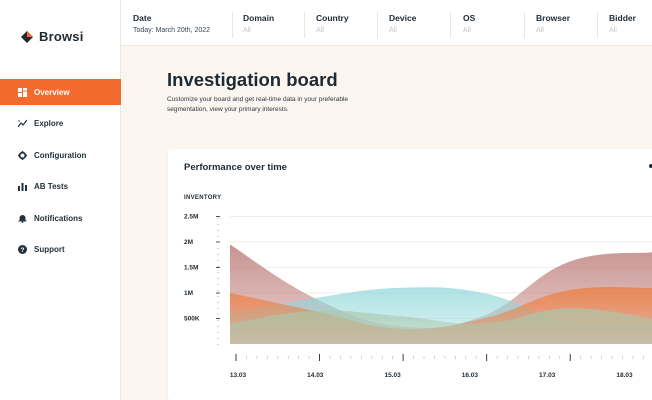  I want to click on dashboard-icon, so click(22, 92).